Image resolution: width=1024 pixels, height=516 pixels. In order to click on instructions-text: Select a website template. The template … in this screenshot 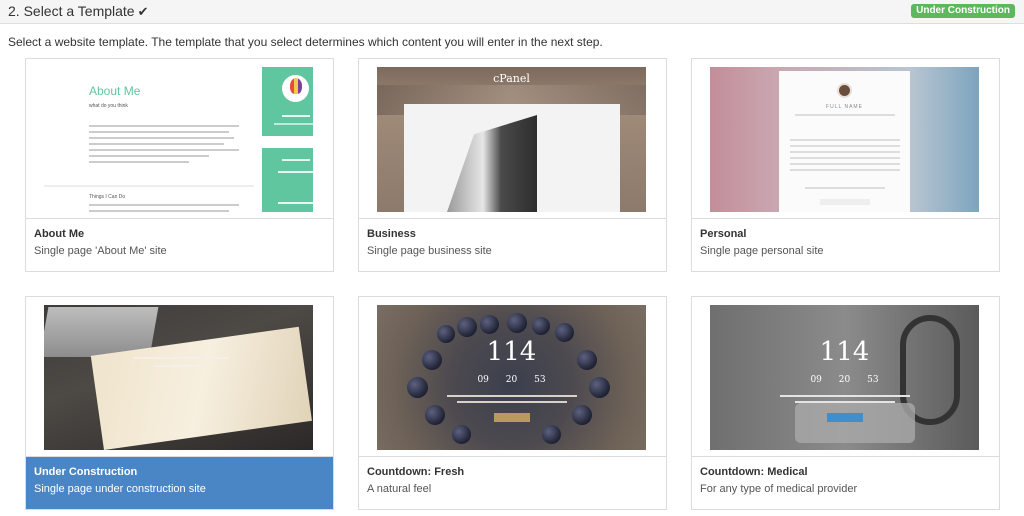, I will do `click(305, 42)`.